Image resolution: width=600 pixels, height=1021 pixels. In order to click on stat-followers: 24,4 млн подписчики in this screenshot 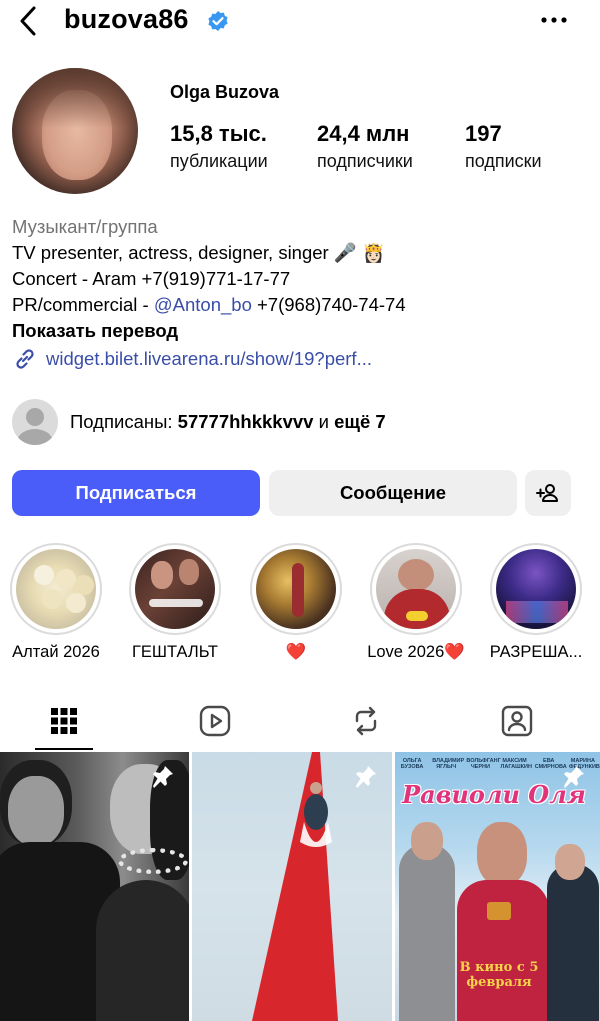, I will do `click(365, 147)`.